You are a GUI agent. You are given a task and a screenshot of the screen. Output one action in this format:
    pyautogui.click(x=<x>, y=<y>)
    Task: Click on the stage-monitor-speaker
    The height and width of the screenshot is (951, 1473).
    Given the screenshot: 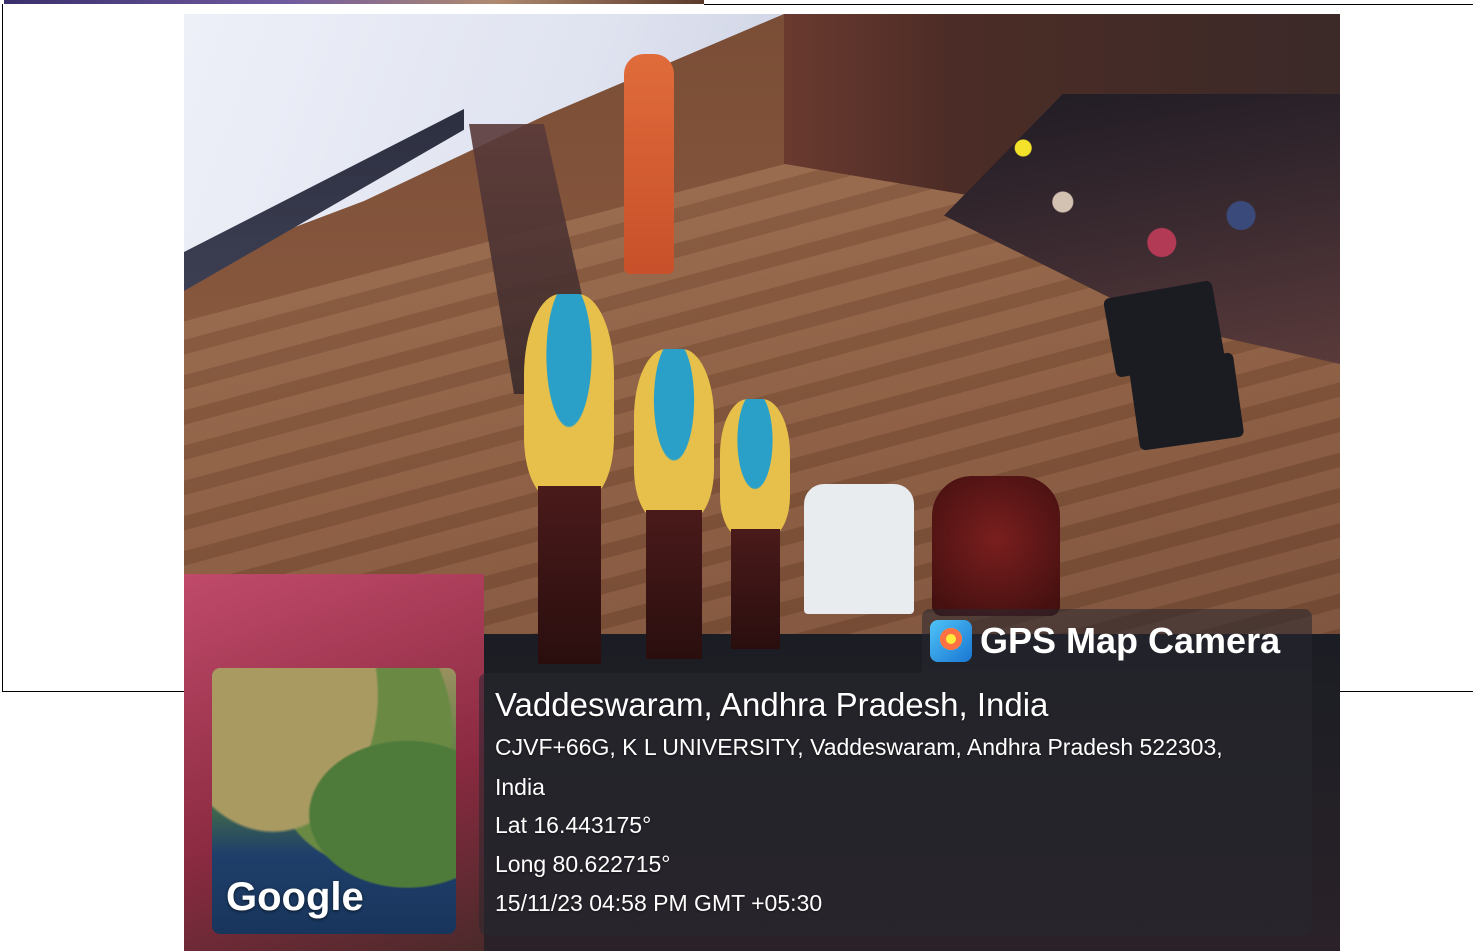 What is the action you would take?
    pyautogui.click(x=1186, y=401)
    